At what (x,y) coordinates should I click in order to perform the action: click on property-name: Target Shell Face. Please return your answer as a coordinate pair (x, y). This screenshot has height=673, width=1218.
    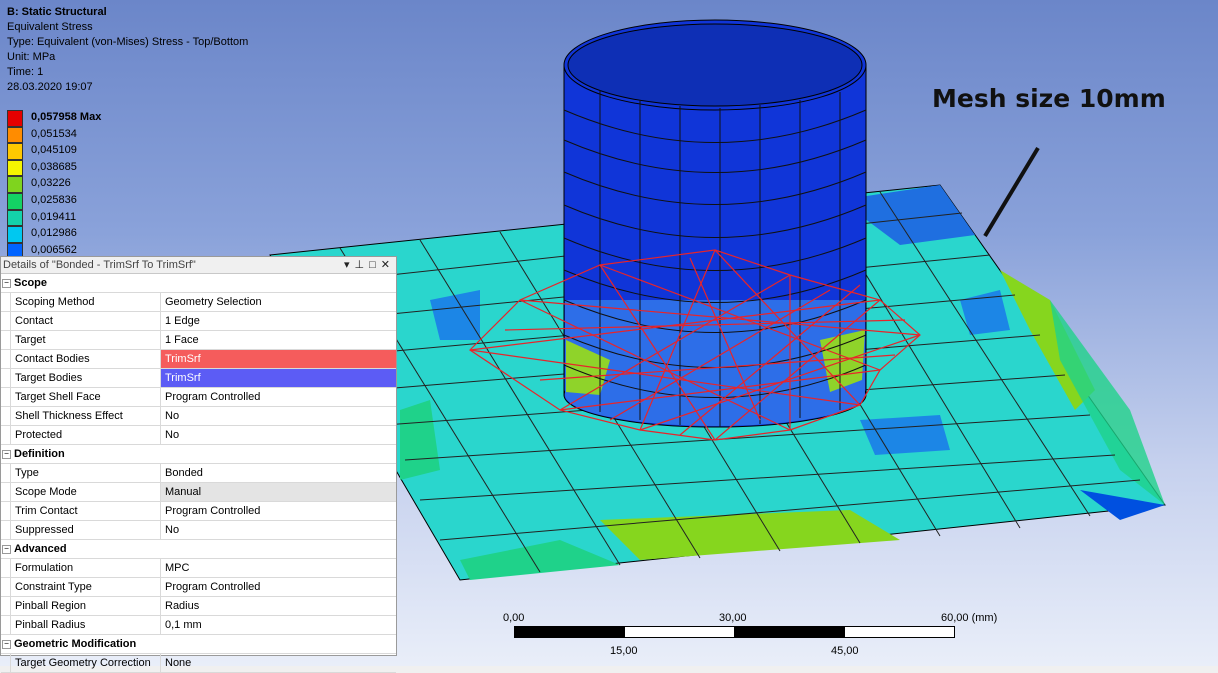
    Looking at the image, I should click on (85, 397).